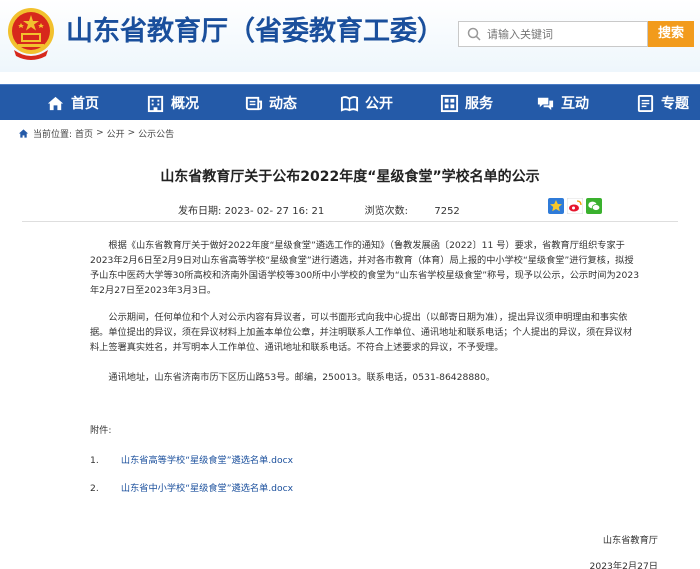 Image resolution: width=700 pixels, height=569 pixels. What do you see at coordinates (379, 104) in the screenshot?
I see `nav-label: 公开` at bounding box center [379, 104].